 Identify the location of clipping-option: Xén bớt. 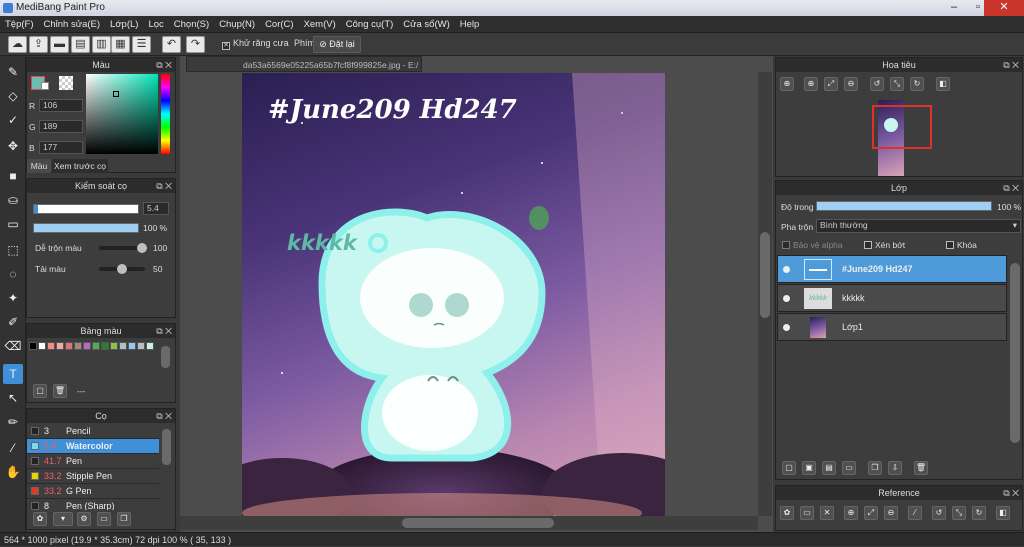
(884, 245).